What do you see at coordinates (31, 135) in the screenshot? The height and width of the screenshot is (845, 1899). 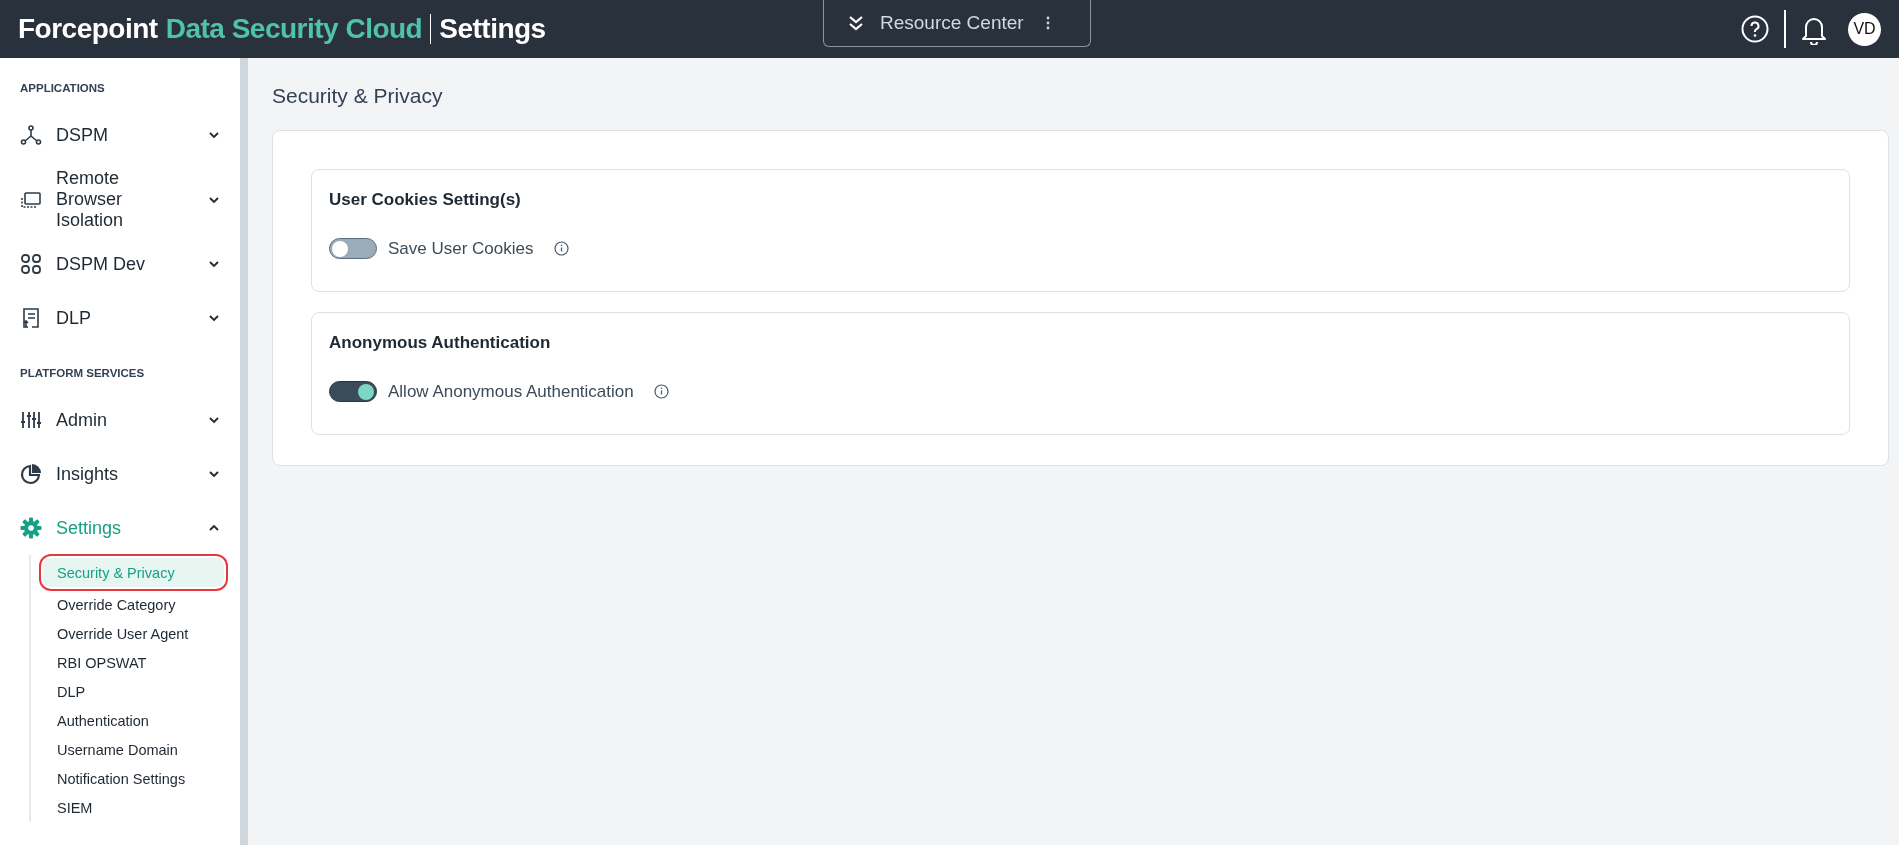 I see `nodes-icon` at bounding box center [31, 135].